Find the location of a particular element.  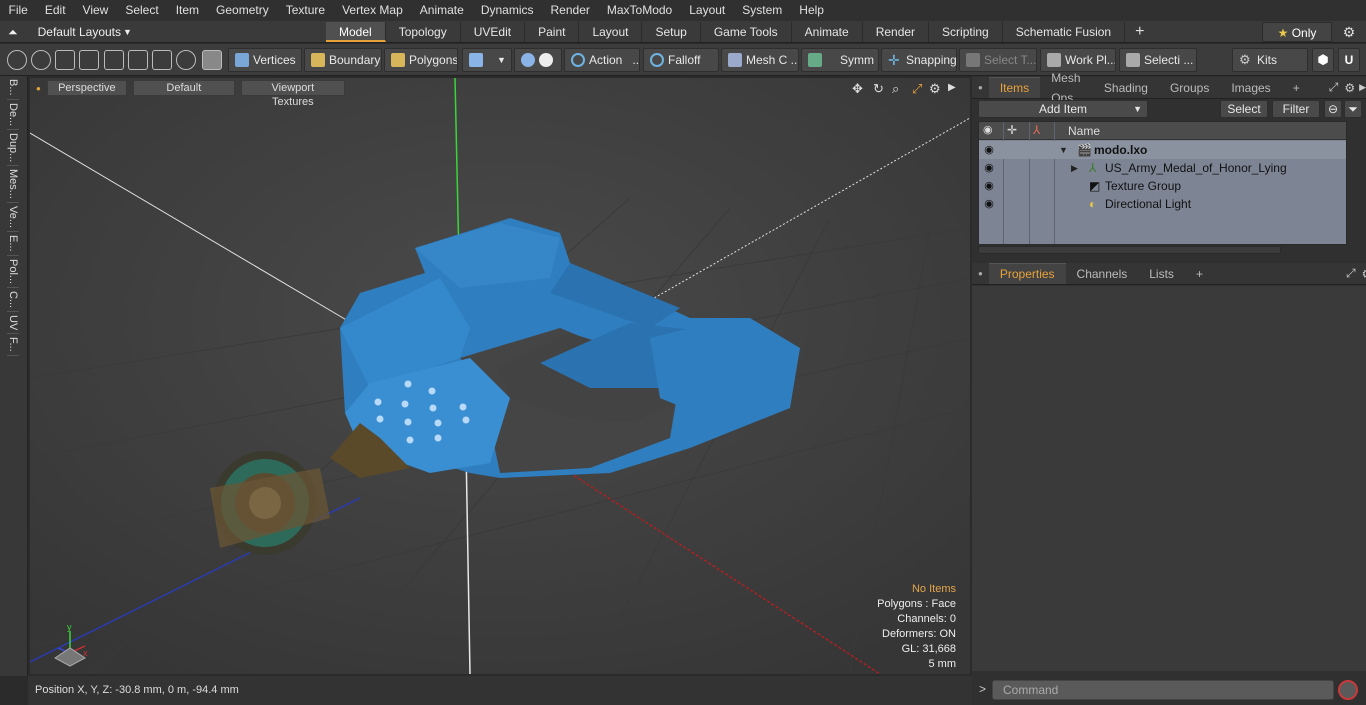

filter-button: Filter is located at coordinates (1296, 109).